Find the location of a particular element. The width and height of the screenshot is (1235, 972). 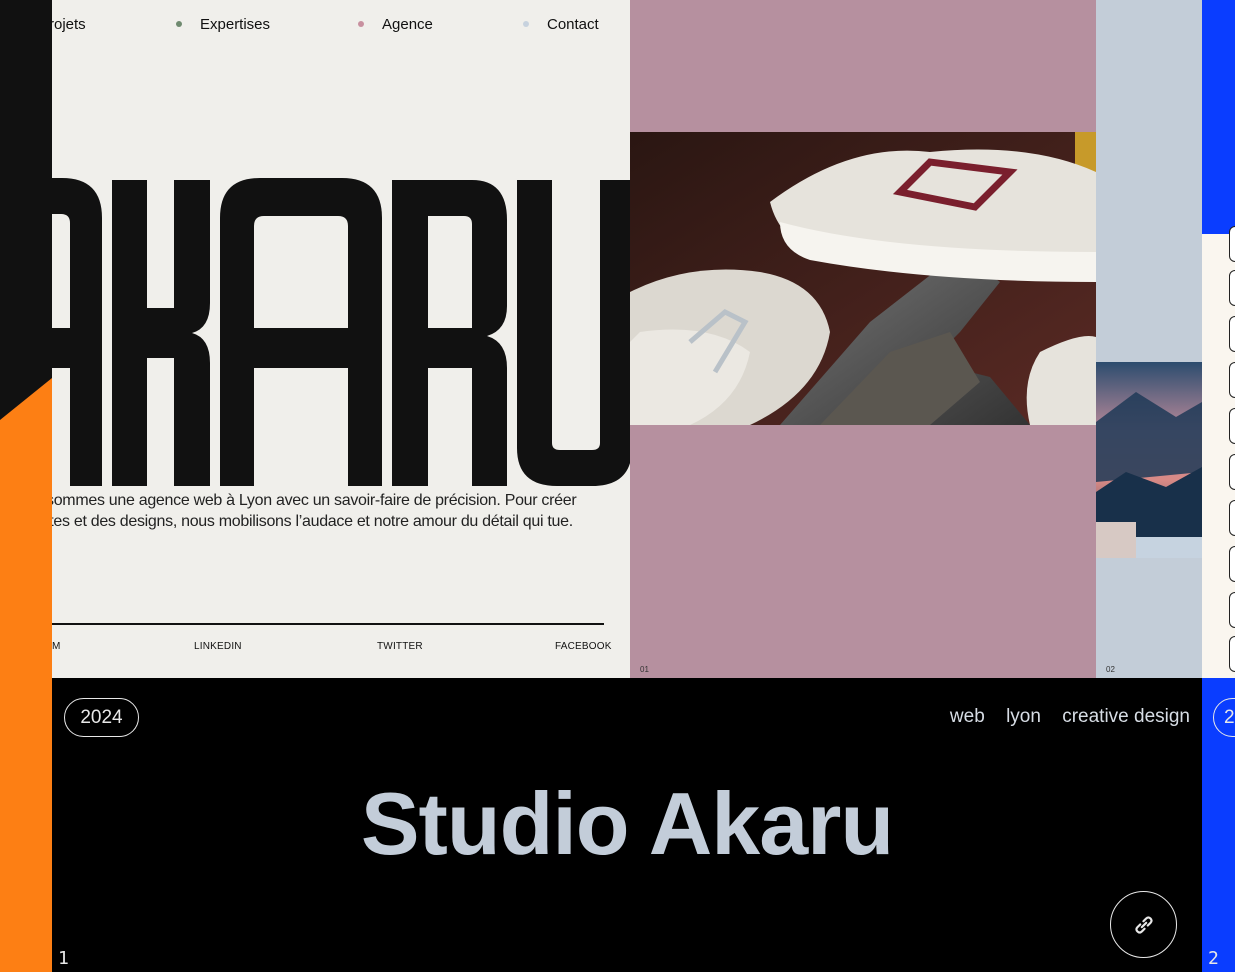

nav-item-label: Expertises is located at coordinates (235, 24).